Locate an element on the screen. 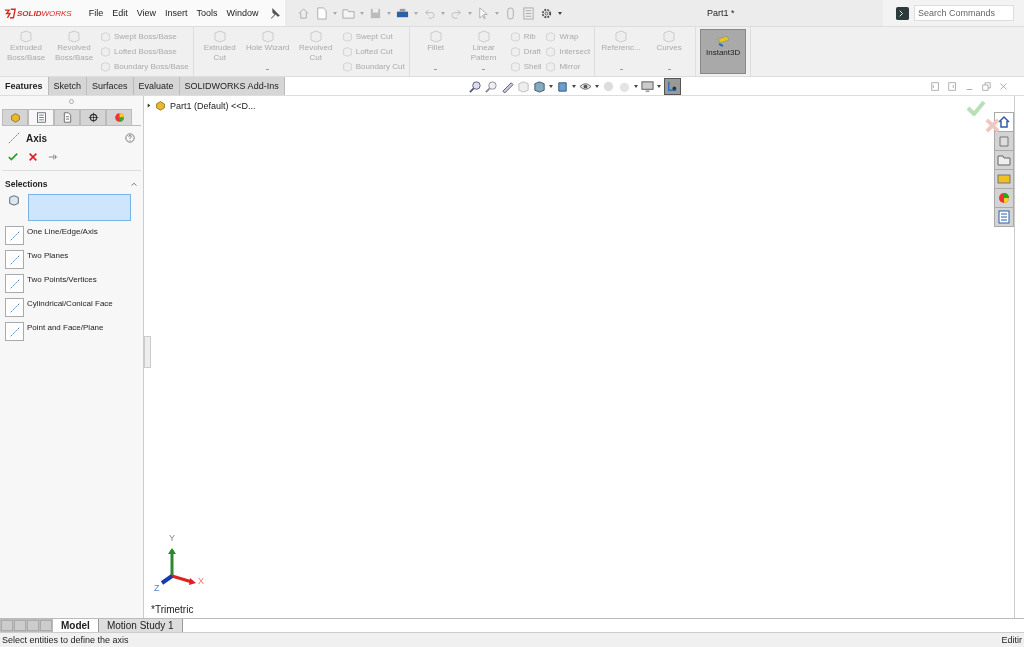  option-label: Two Planes is located at coordinates (48, 255).